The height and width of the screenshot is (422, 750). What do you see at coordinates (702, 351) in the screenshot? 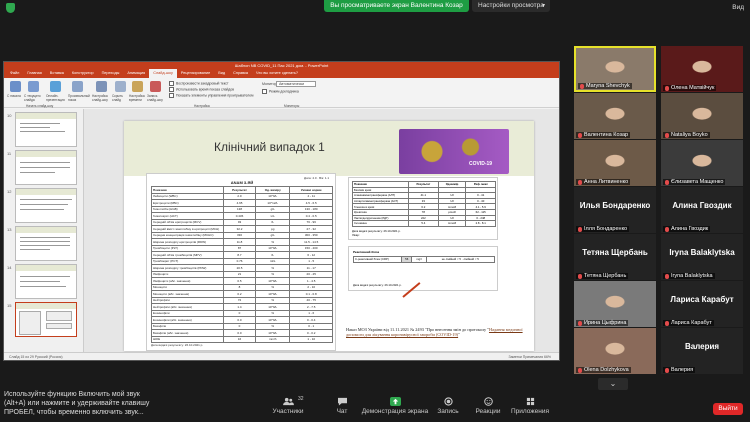
I see `participant-tile: Валерия Валерия` at bounding box center [702, 351].